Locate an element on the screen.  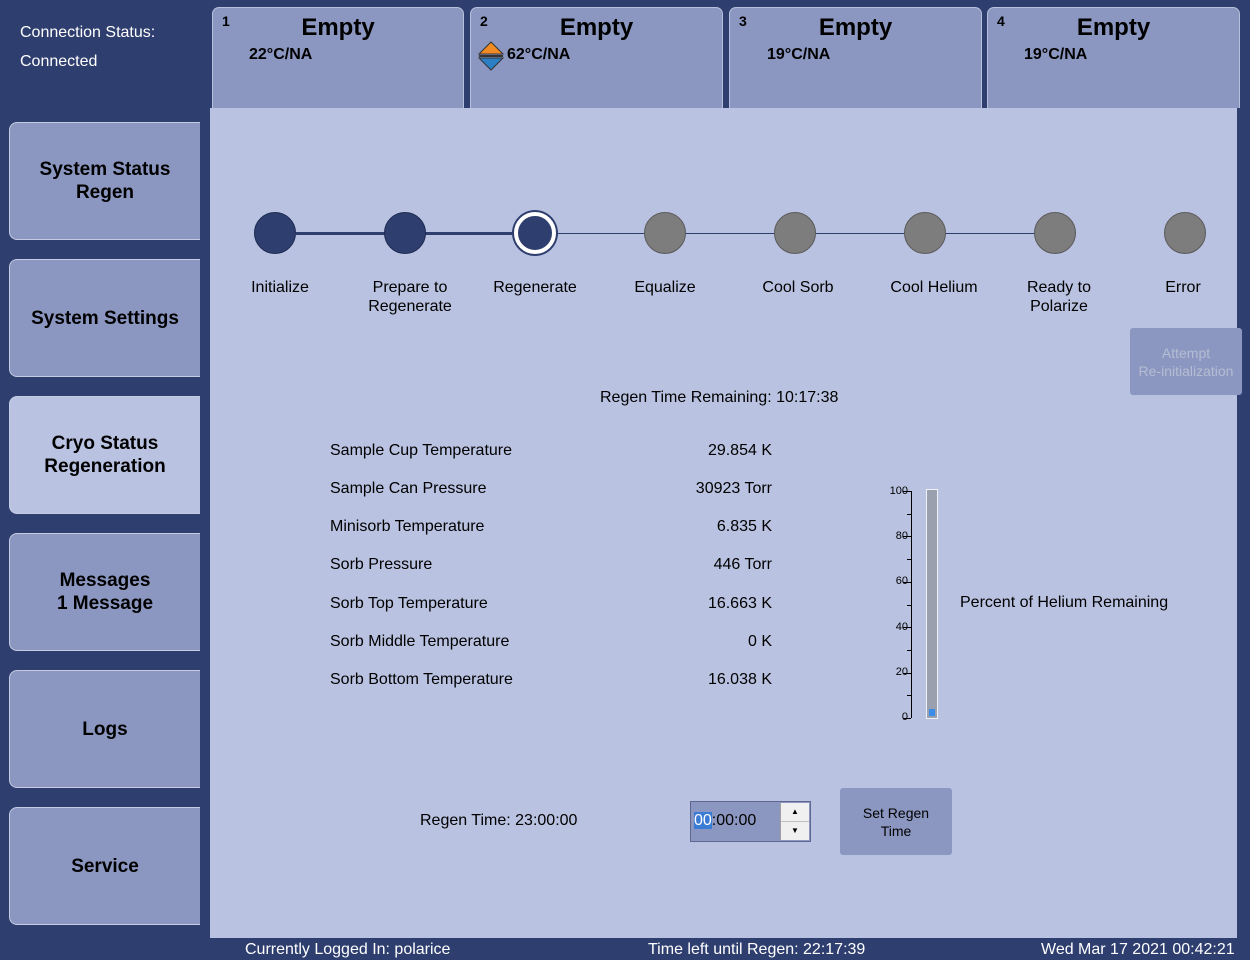
regen-time-spinbox: 00:00:00 ▲ ▼ is located at coordinates (750, 821).